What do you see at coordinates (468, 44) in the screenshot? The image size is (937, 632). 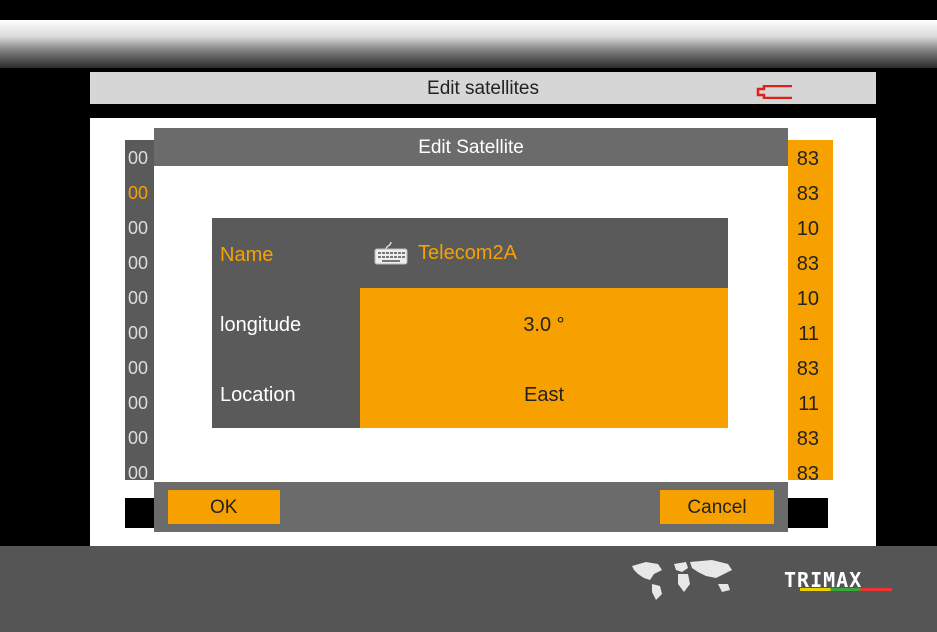 I see `top-bezel` at bounding box center [468, 44].